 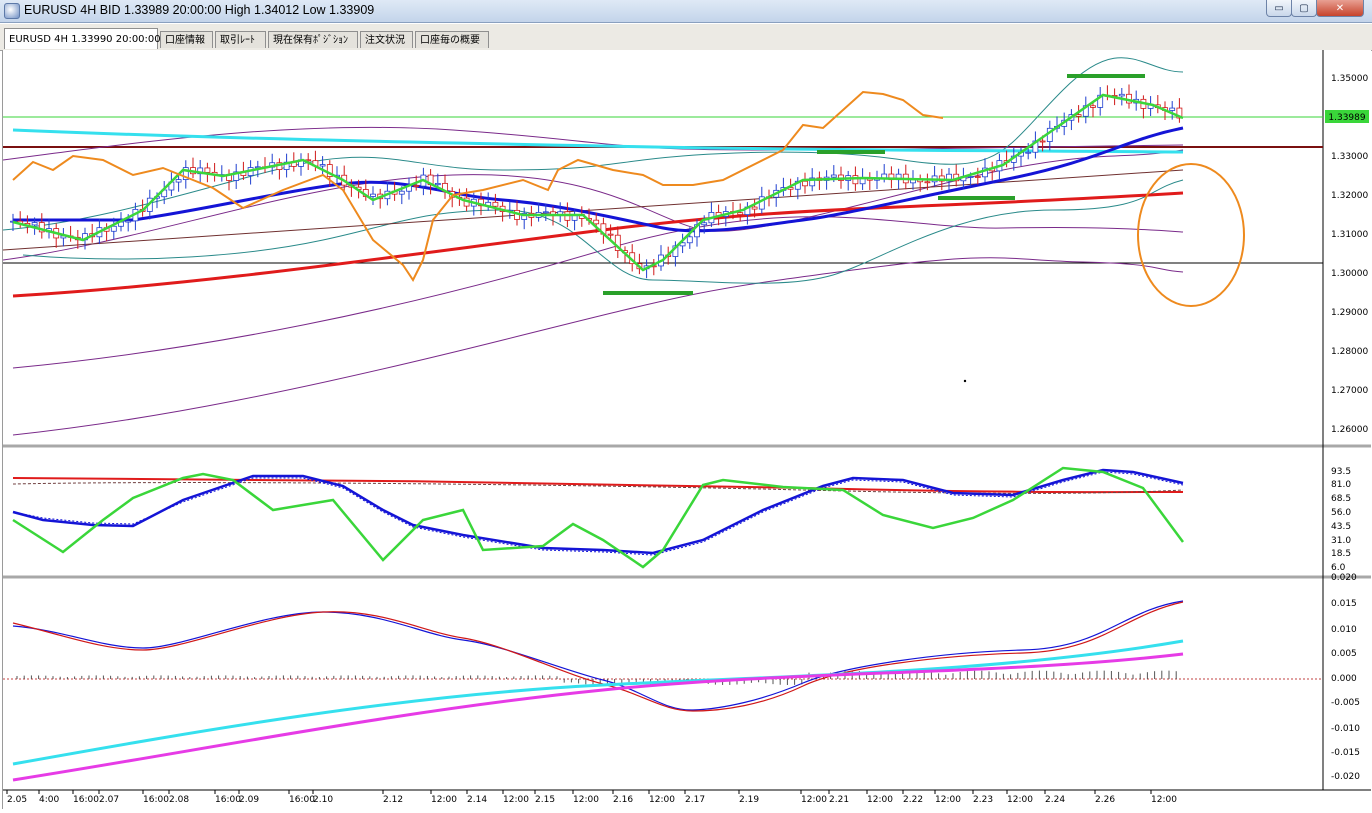 I want to click on minimize-button: ▭, so click(x=1279, y=8).